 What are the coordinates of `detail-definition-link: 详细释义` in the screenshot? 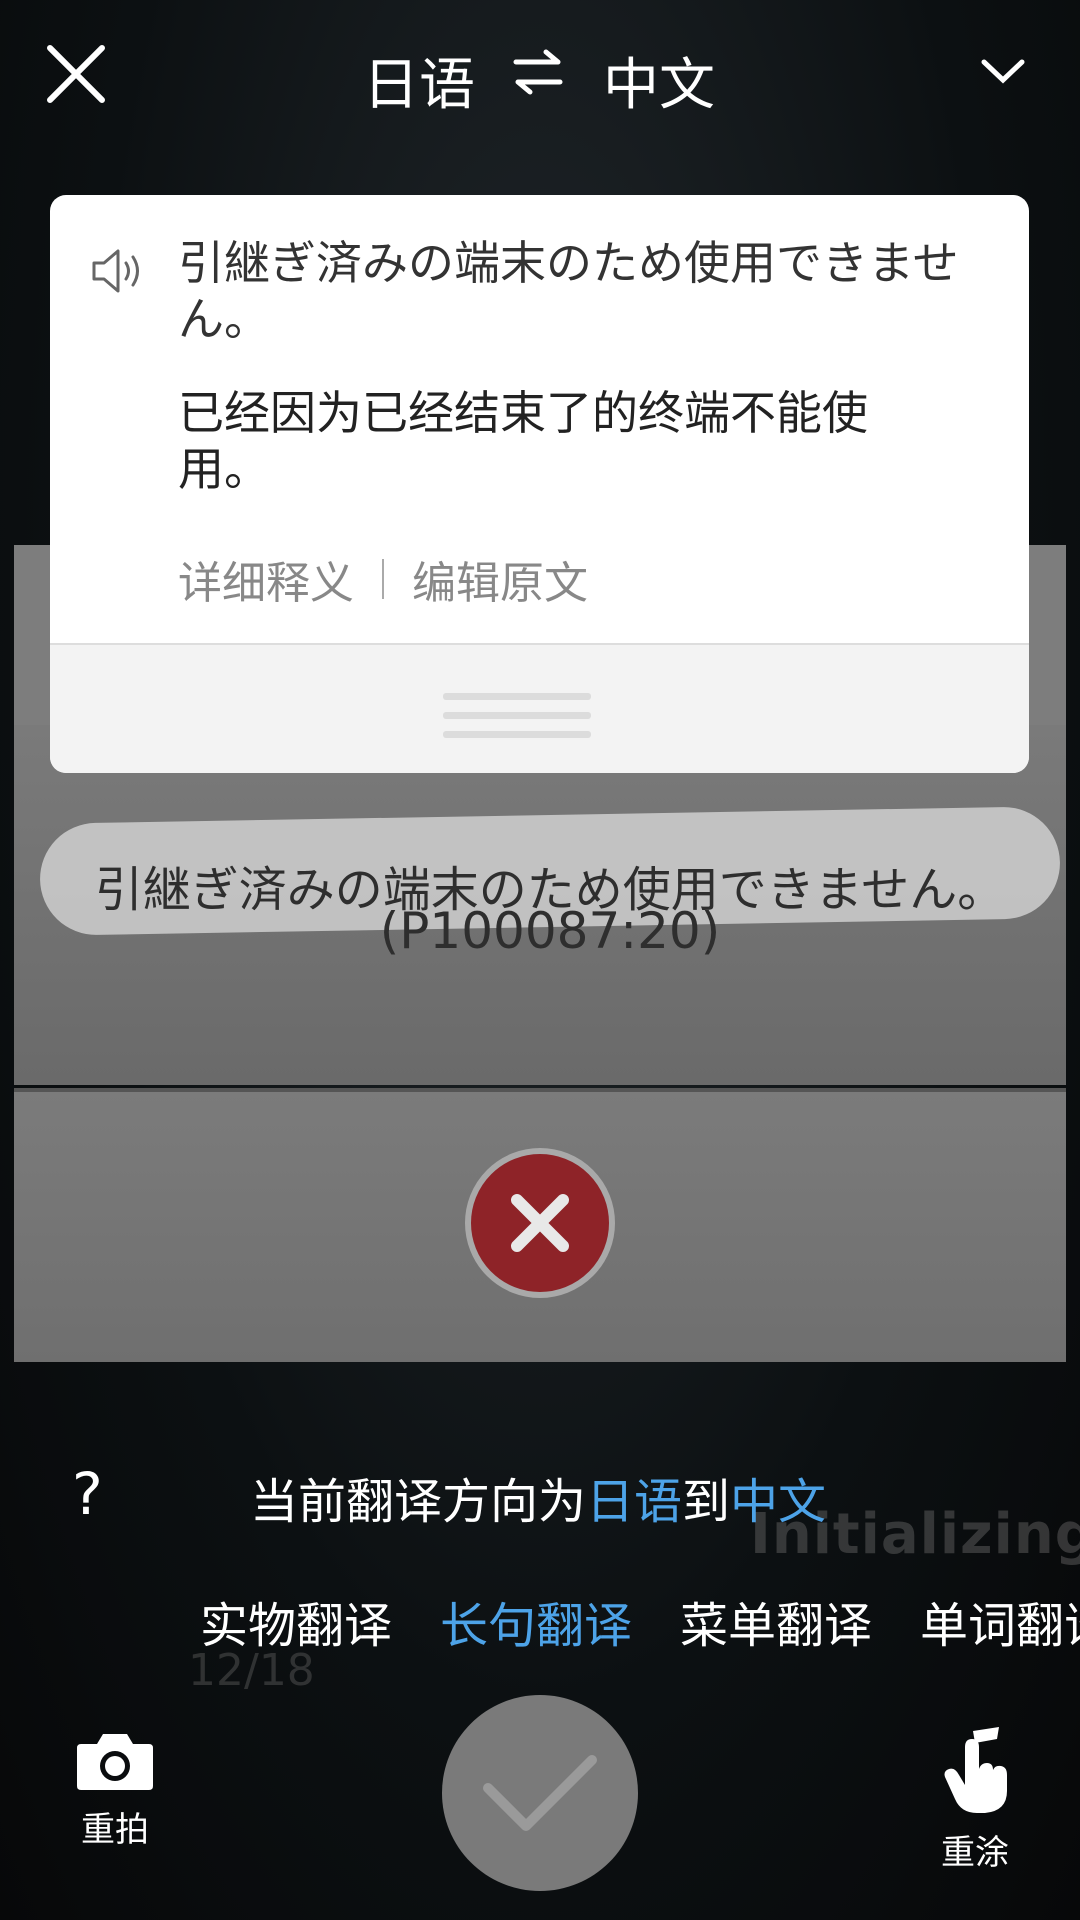 It's located at (266, 579).